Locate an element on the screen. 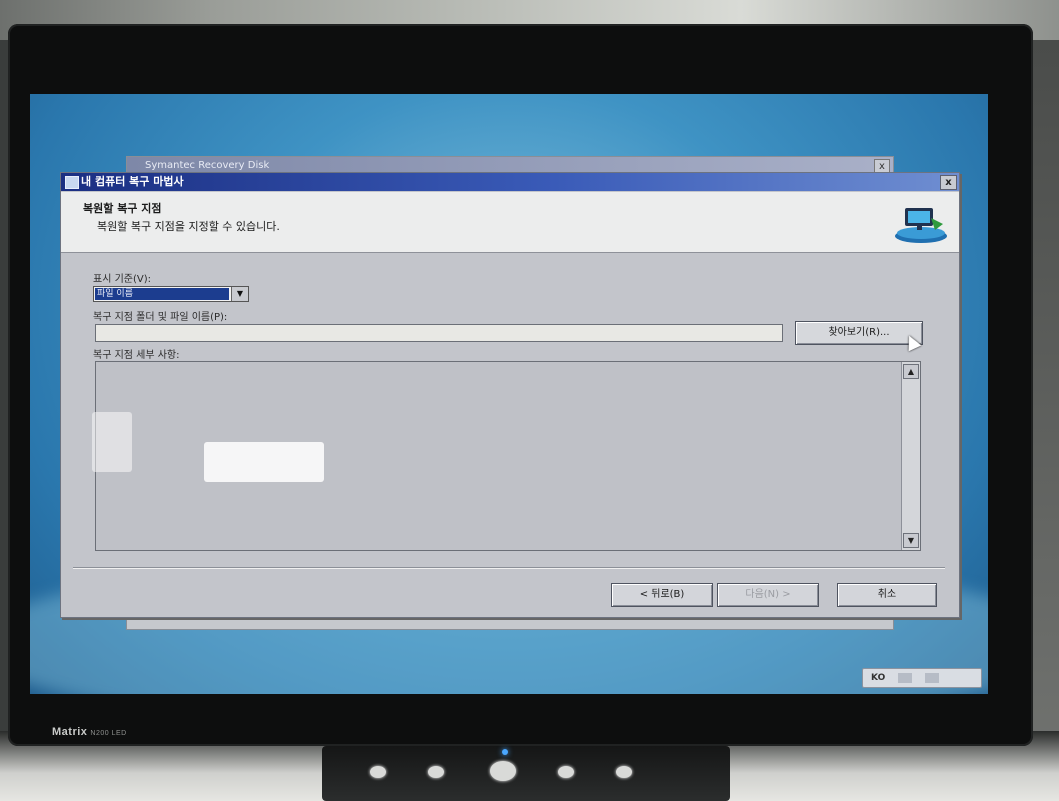 The height and width of the screenshot is (801, 1059). keyboard-icon is located at coordinates (905, 677).